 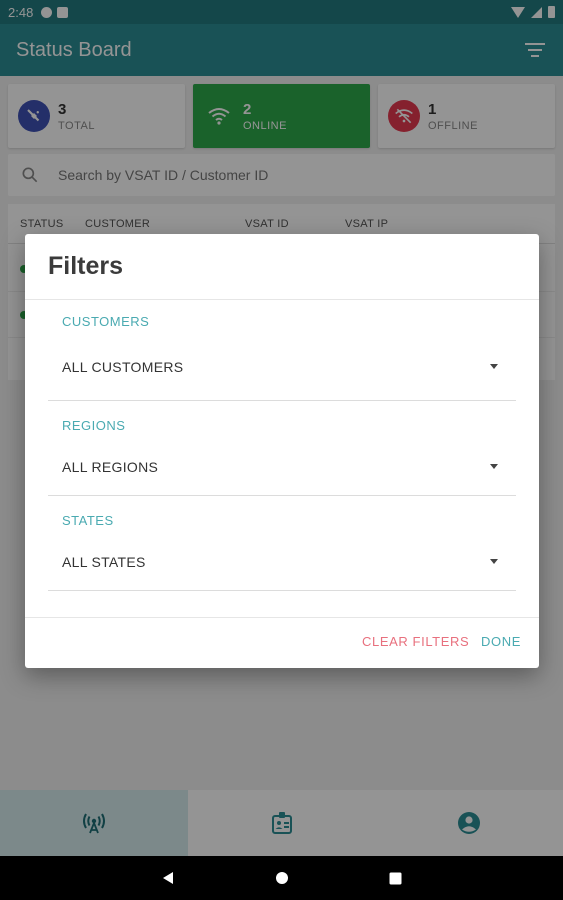 What do you see at coordinates (88, 520) in the screenshot?
I see `states-label: STATES` at bounding box center [88, 520].